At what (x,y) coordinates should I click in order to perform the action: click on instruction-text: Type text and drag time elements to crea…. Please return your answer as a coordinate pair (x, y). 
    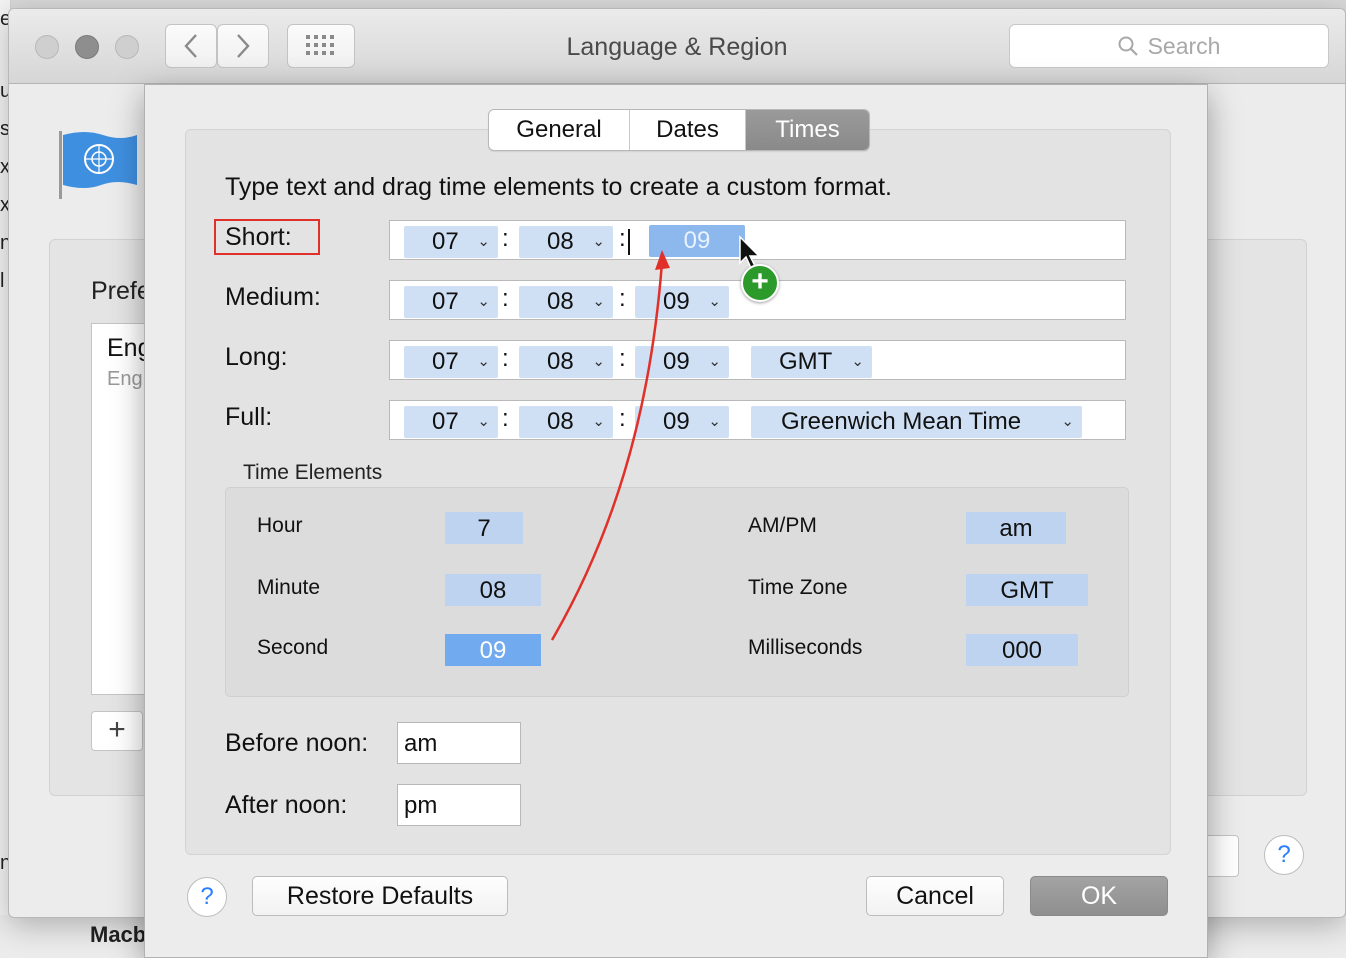
    Looking at the image, I should click on (558, 187).